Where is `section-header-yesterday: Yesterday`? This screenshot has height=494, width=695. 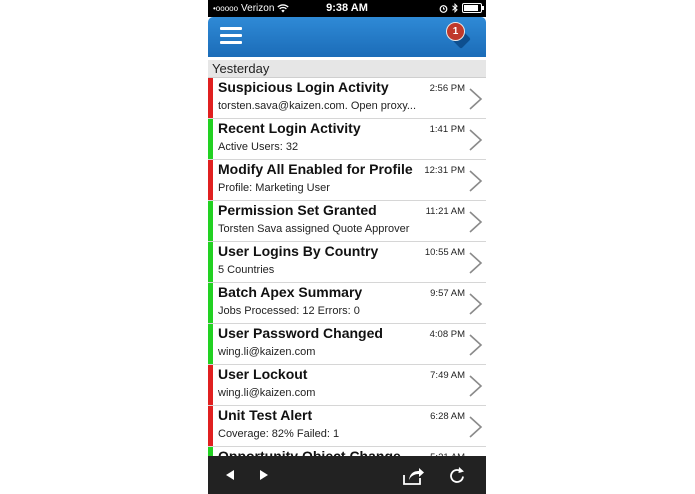
section-header-yesterday: Yesterday is located at coordinates (347, 69).